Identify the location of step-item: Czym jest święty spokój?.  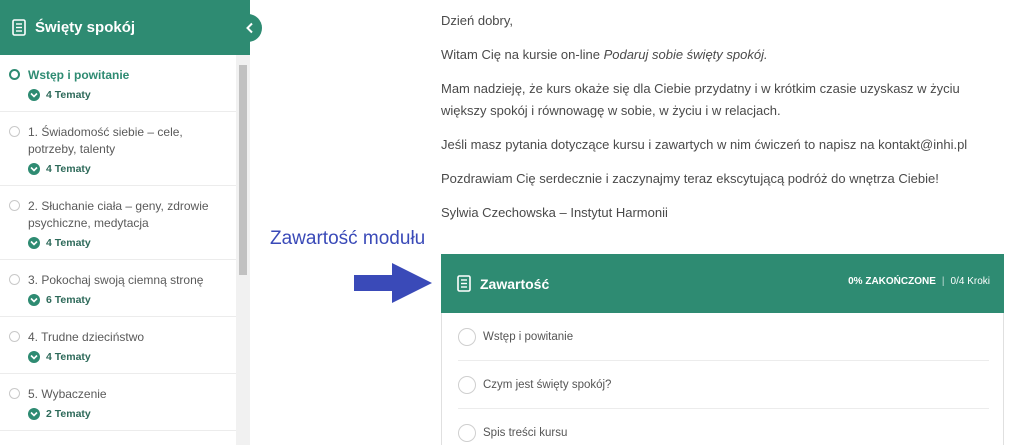
(723, 385).